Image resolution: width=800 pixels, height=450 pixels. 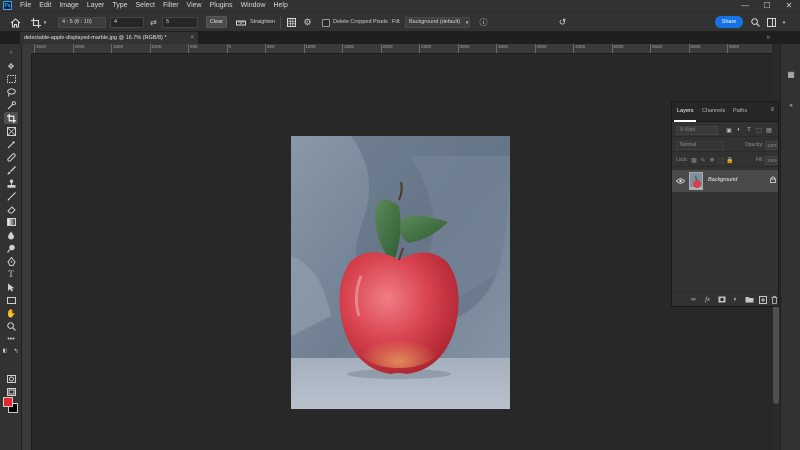 What do you see at coordinates (82, 22) in the screenshot?
I see `aspect-ratio-select: 4 : 5 (8 : 10)` at bounding box center [82, 22].